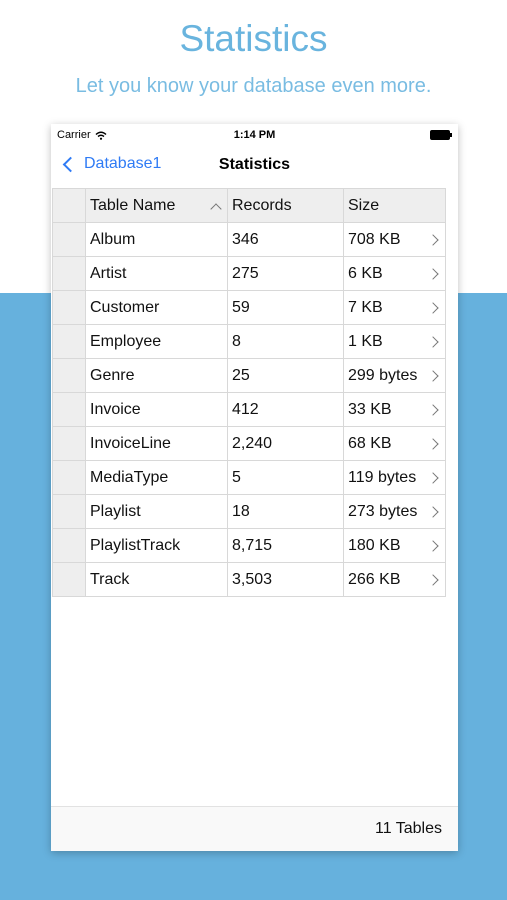 The height and width of the screenshot is (900, 507). I want to click on size-cell: 119 bytes, so click(394, 477).